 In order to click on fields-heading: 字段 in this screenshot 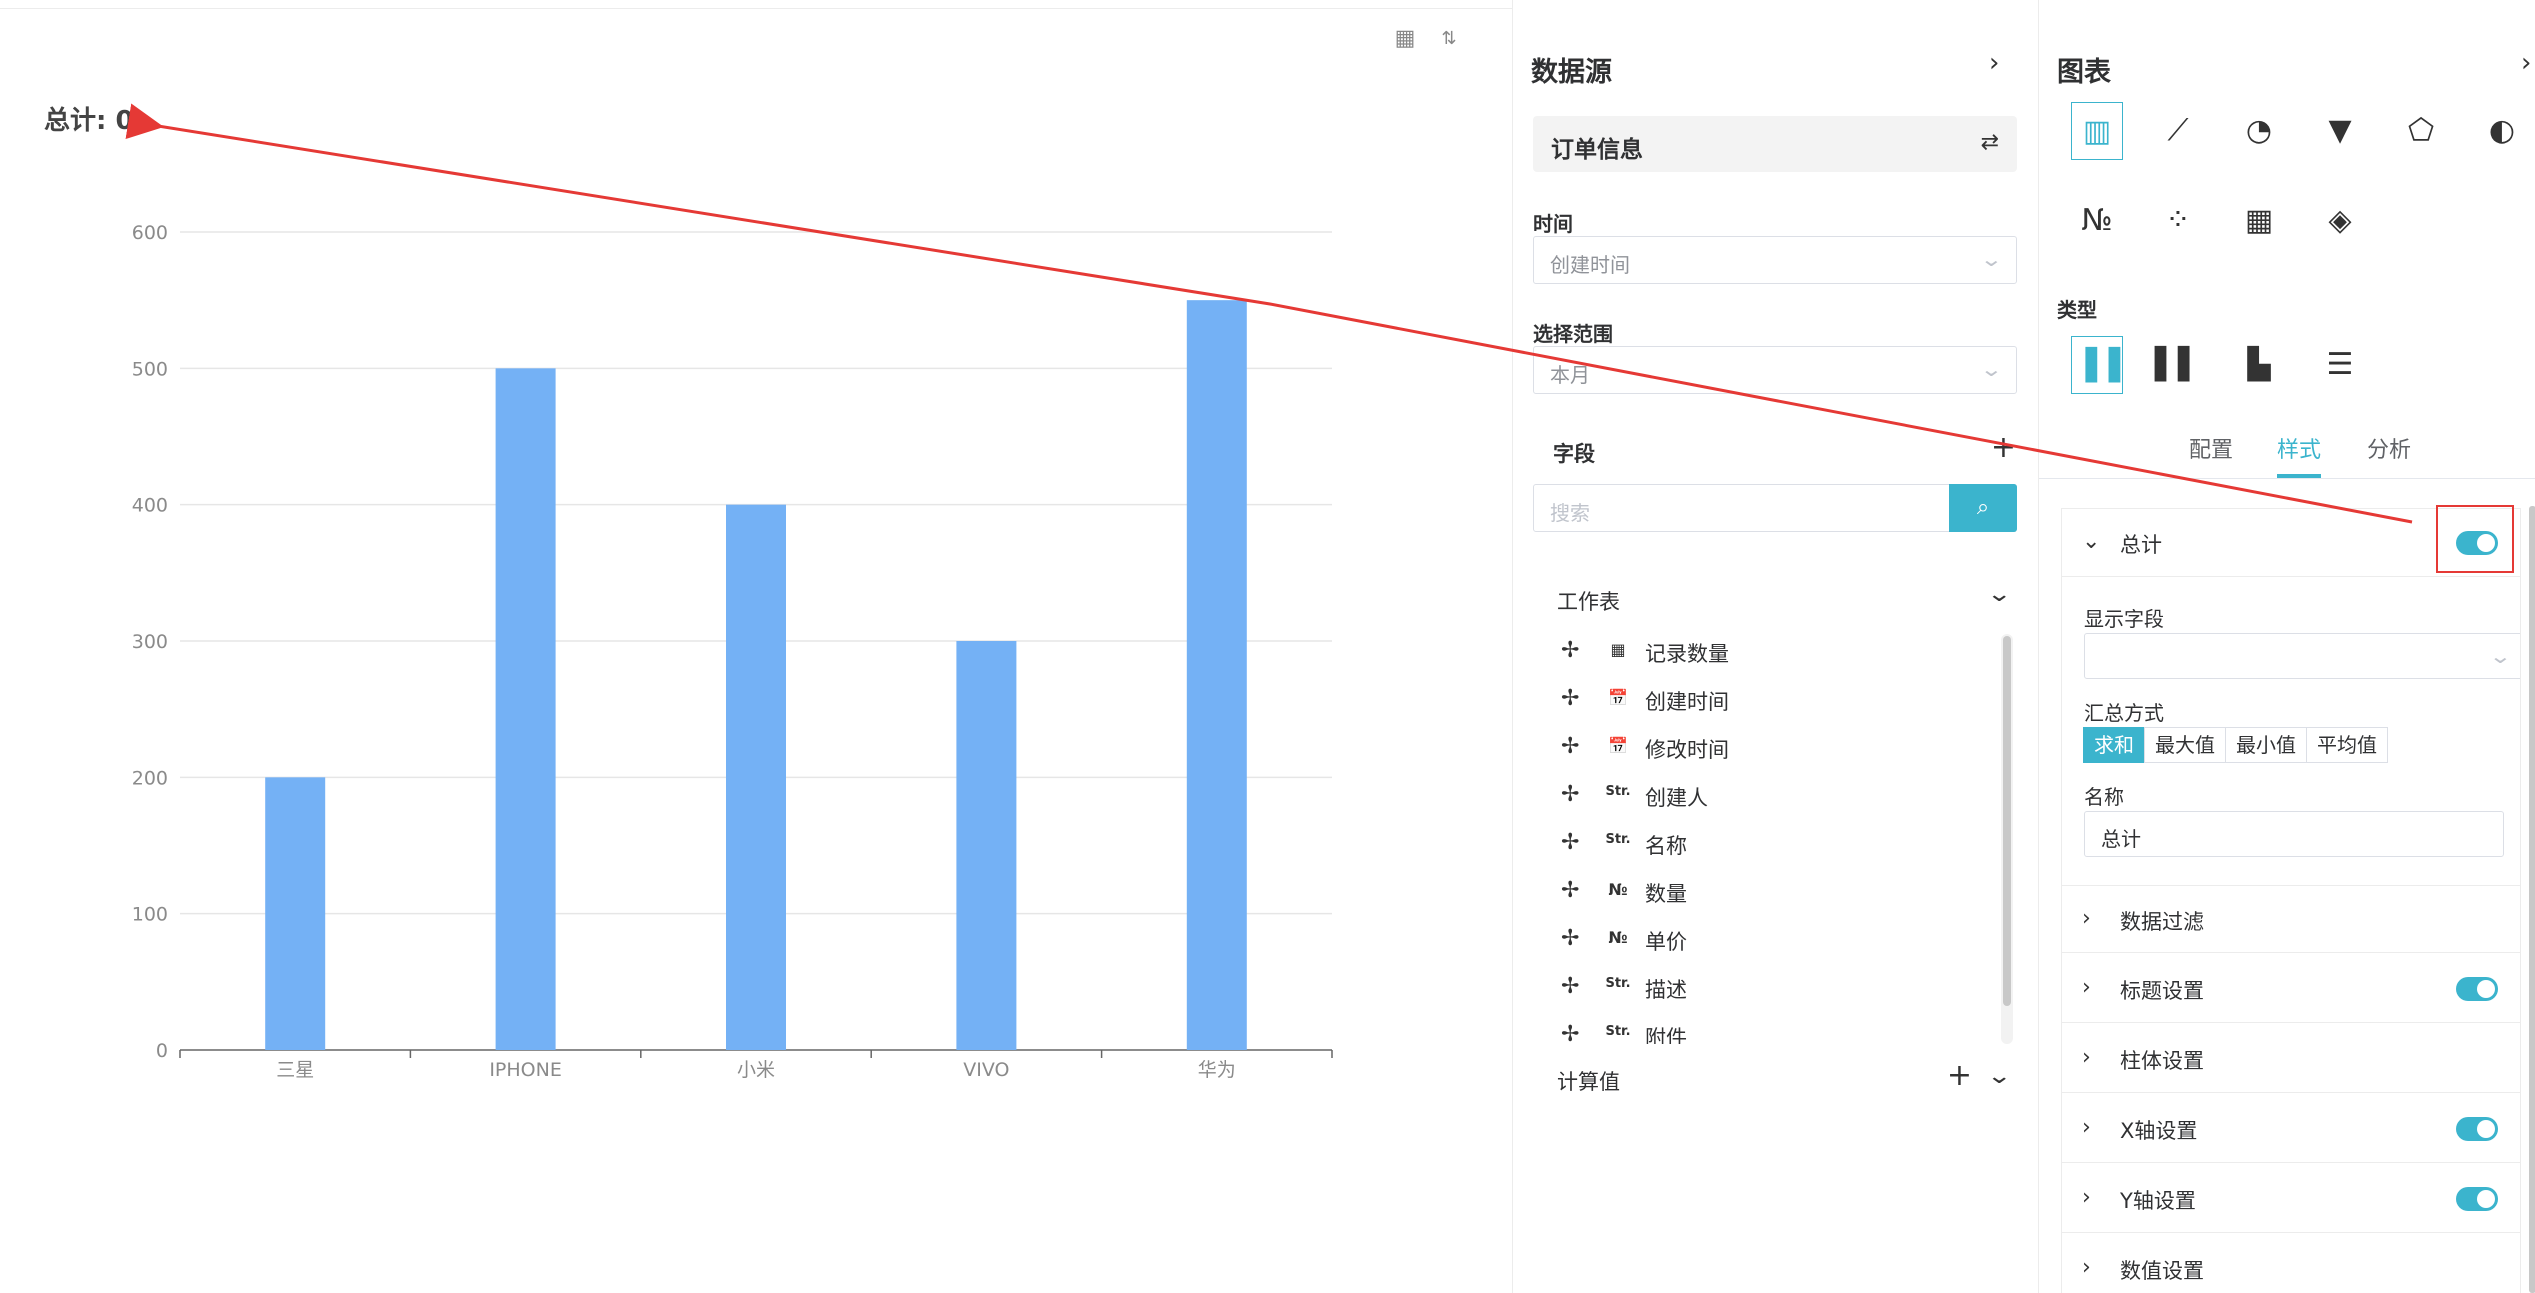, I will do `click(1574, 454)`.